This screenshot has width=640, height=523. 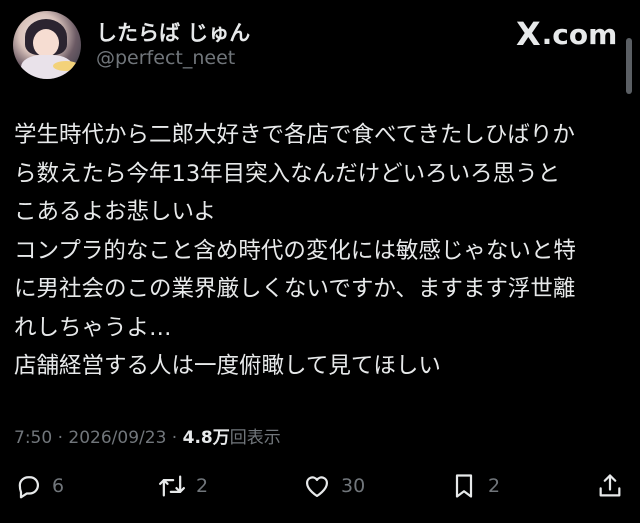 I want to click on views-count: 4.8万, so click(x=206, y=438).